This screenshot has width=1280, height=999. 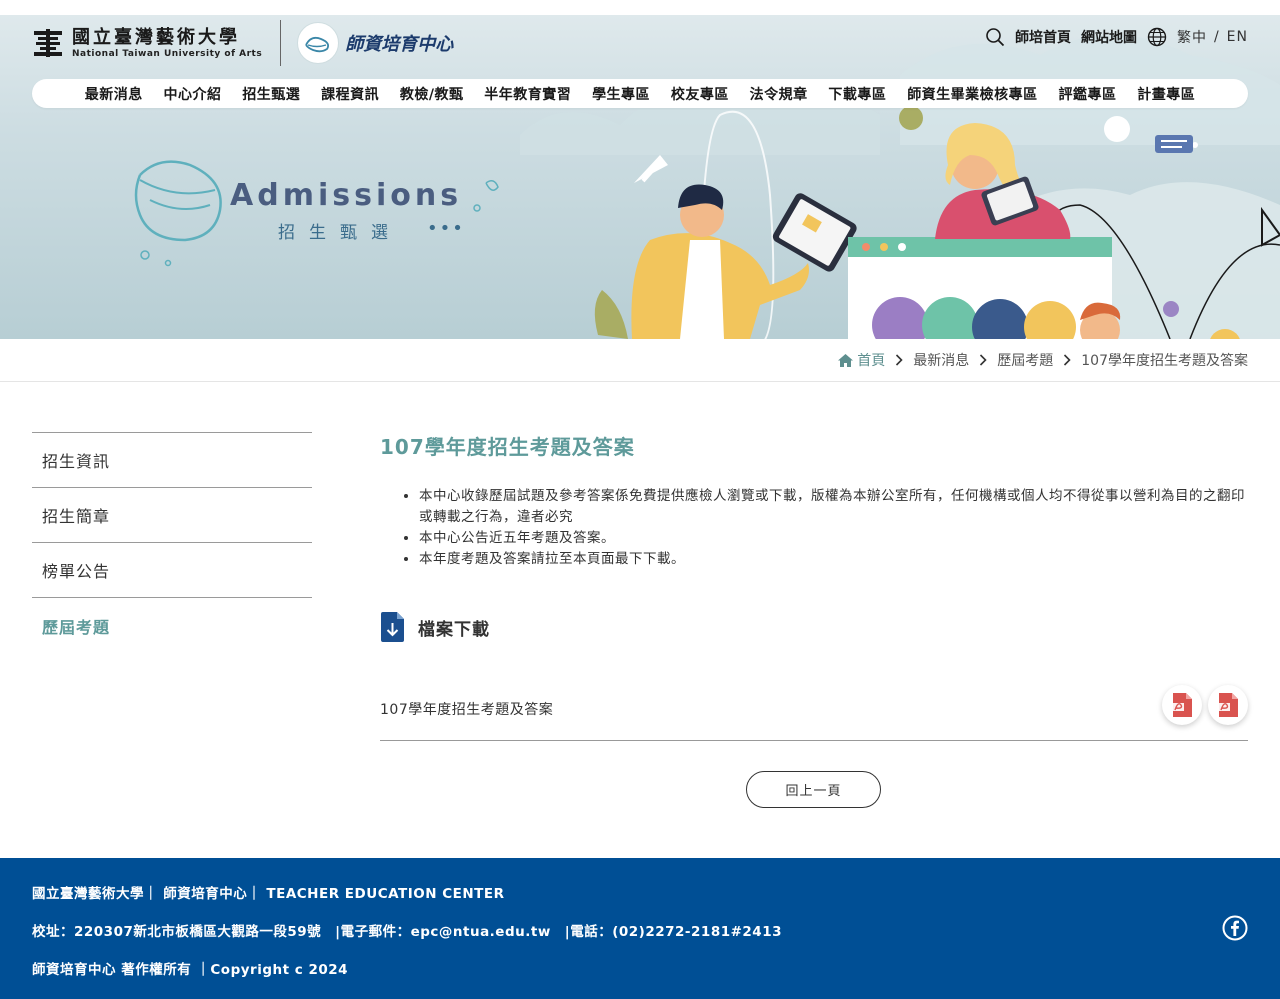 I want to click on file-name: 107學年度招生考題及答案, so click(x=467, y=710).